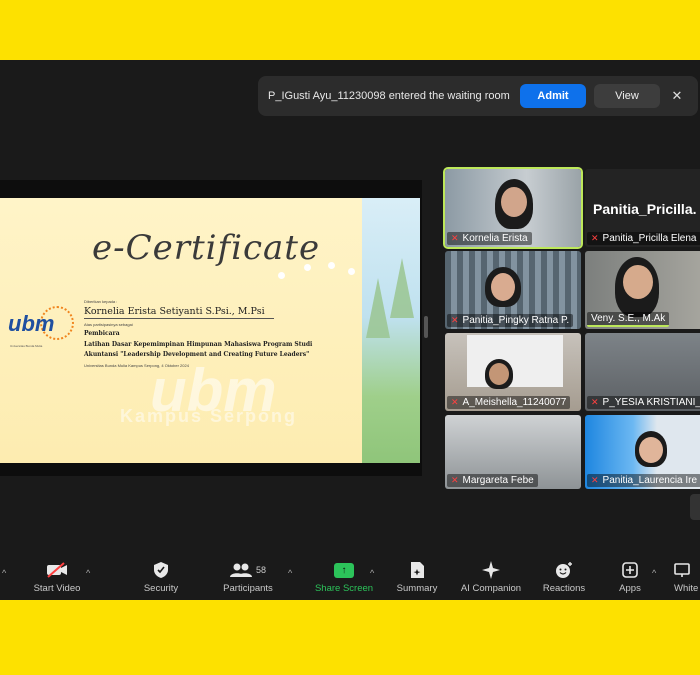 This screenshot has height=675, width=700. I want to click on whiteboards-label: White, so click(686, 588).